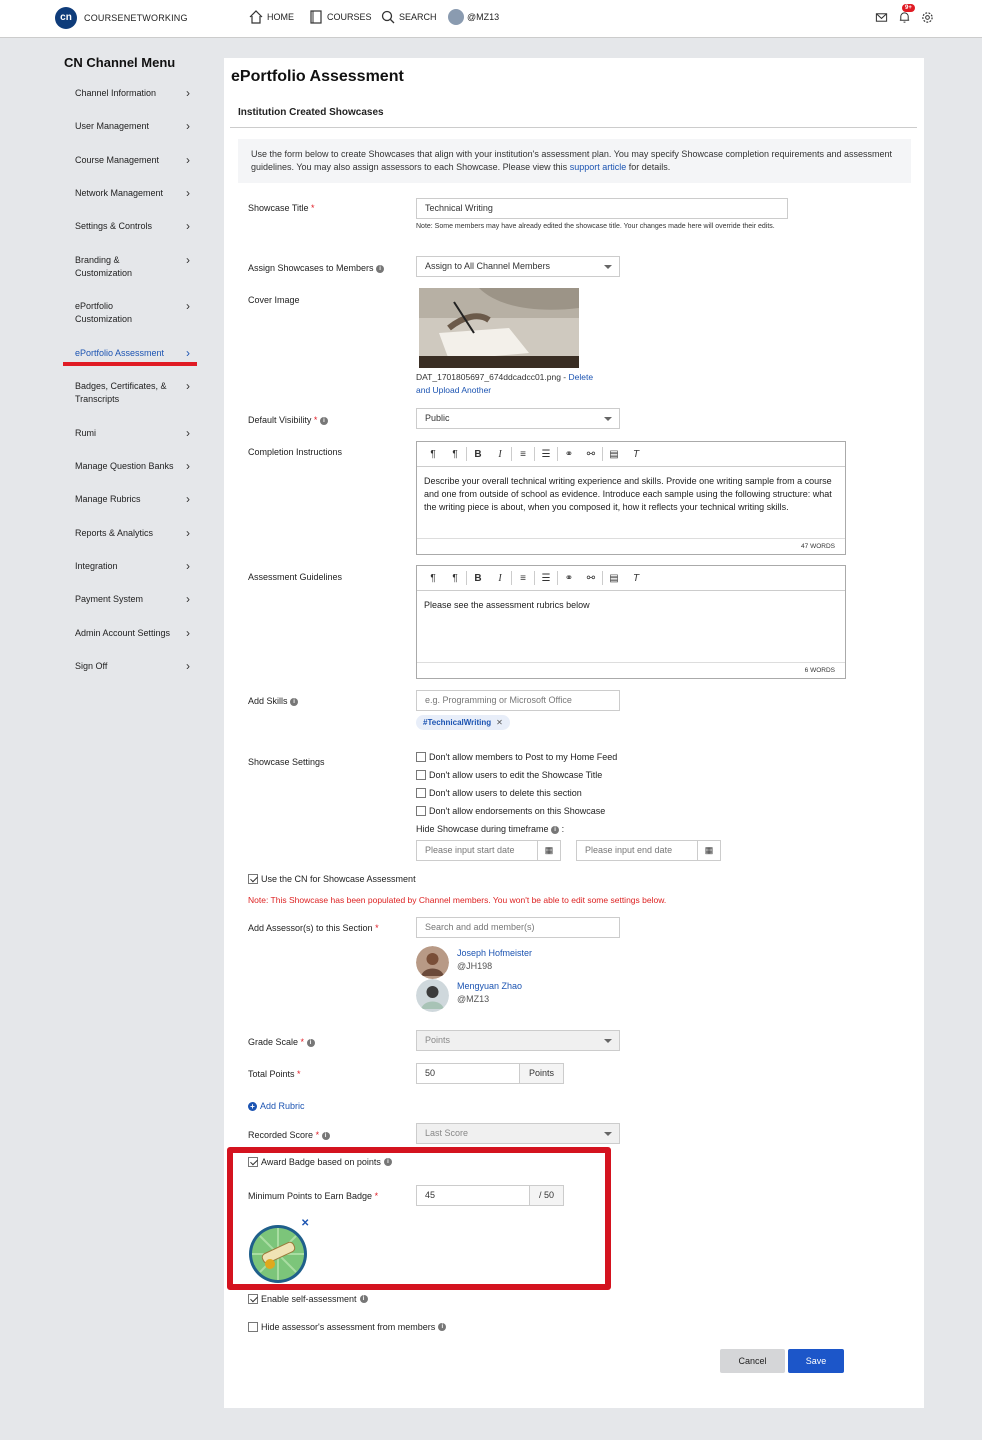  I want to click on nav-home: HOME, so click(271, 17).